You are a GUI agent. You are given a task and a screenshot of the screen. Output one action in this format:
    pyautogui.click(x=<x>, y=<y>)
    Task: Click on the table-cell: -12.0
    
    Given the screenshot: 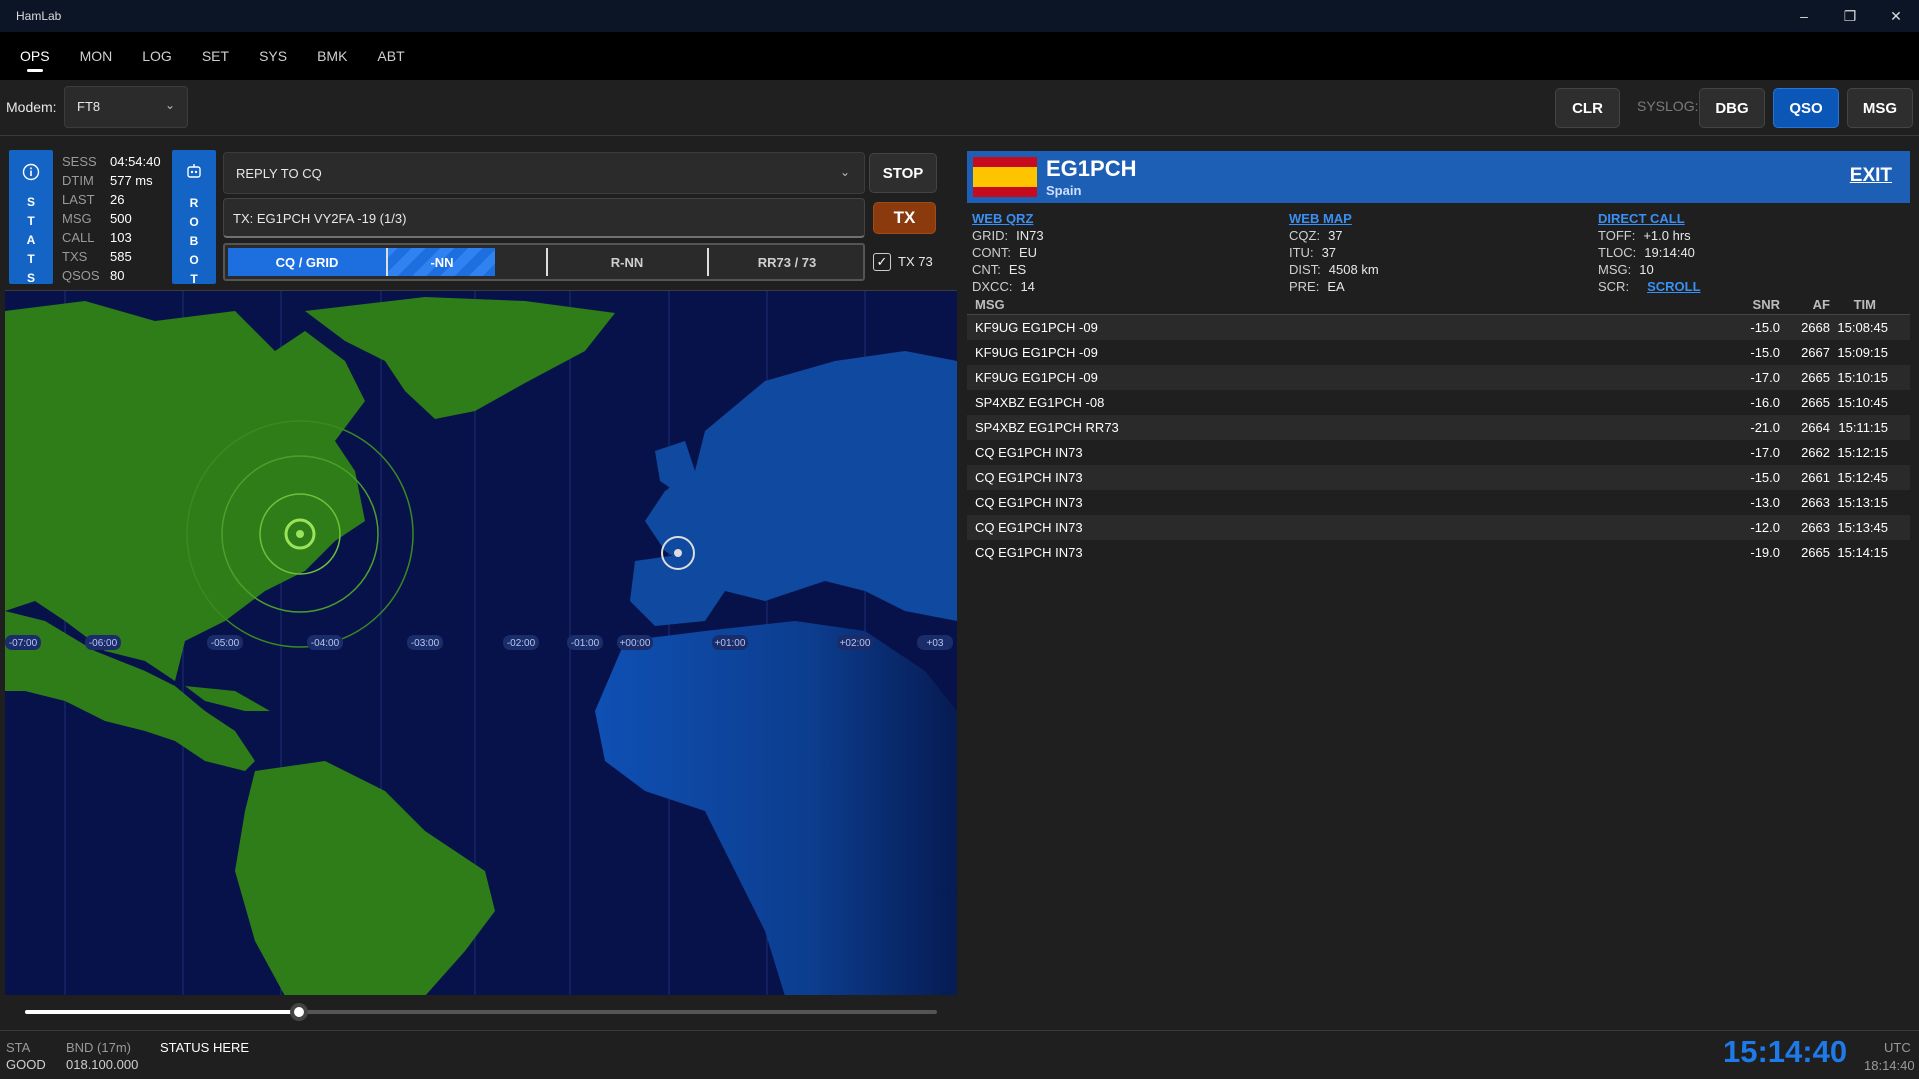 What is the action you would take?
    pyautogui.click(x=1765, y=527)
    